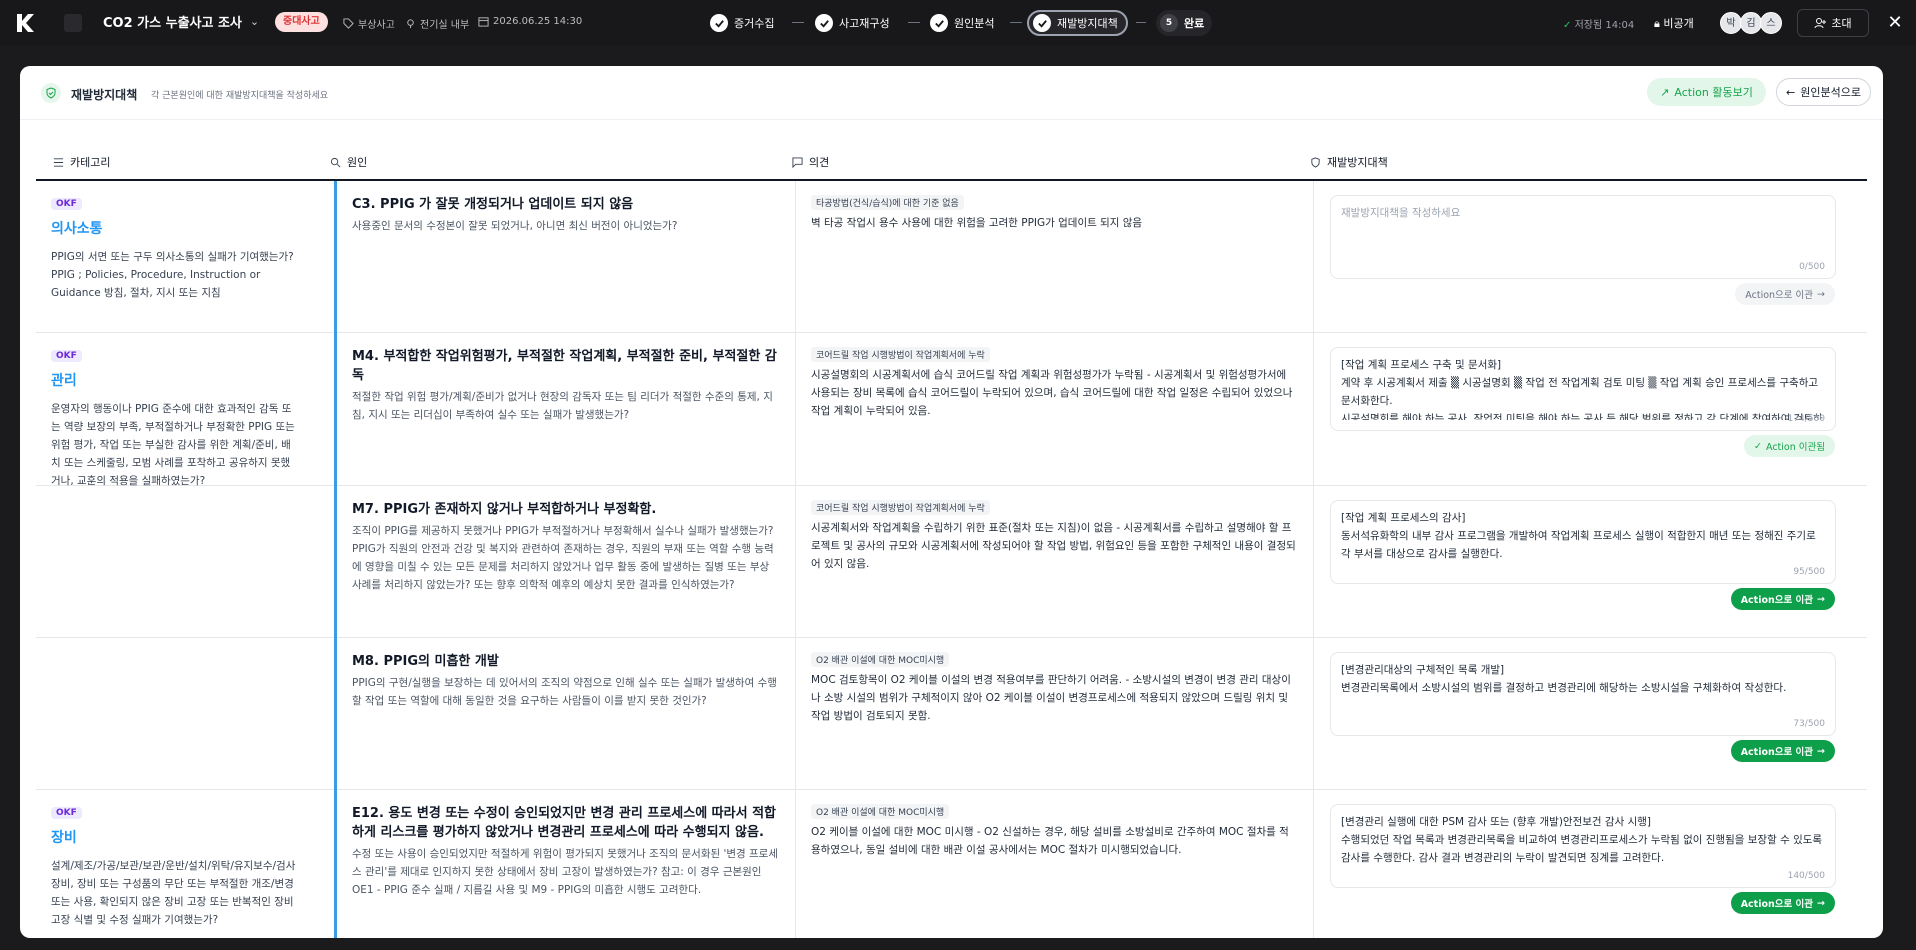 This screenshot has width=1916, height=950. I want to click on step-prevention: 재발방지대책, so click(1077, 23).